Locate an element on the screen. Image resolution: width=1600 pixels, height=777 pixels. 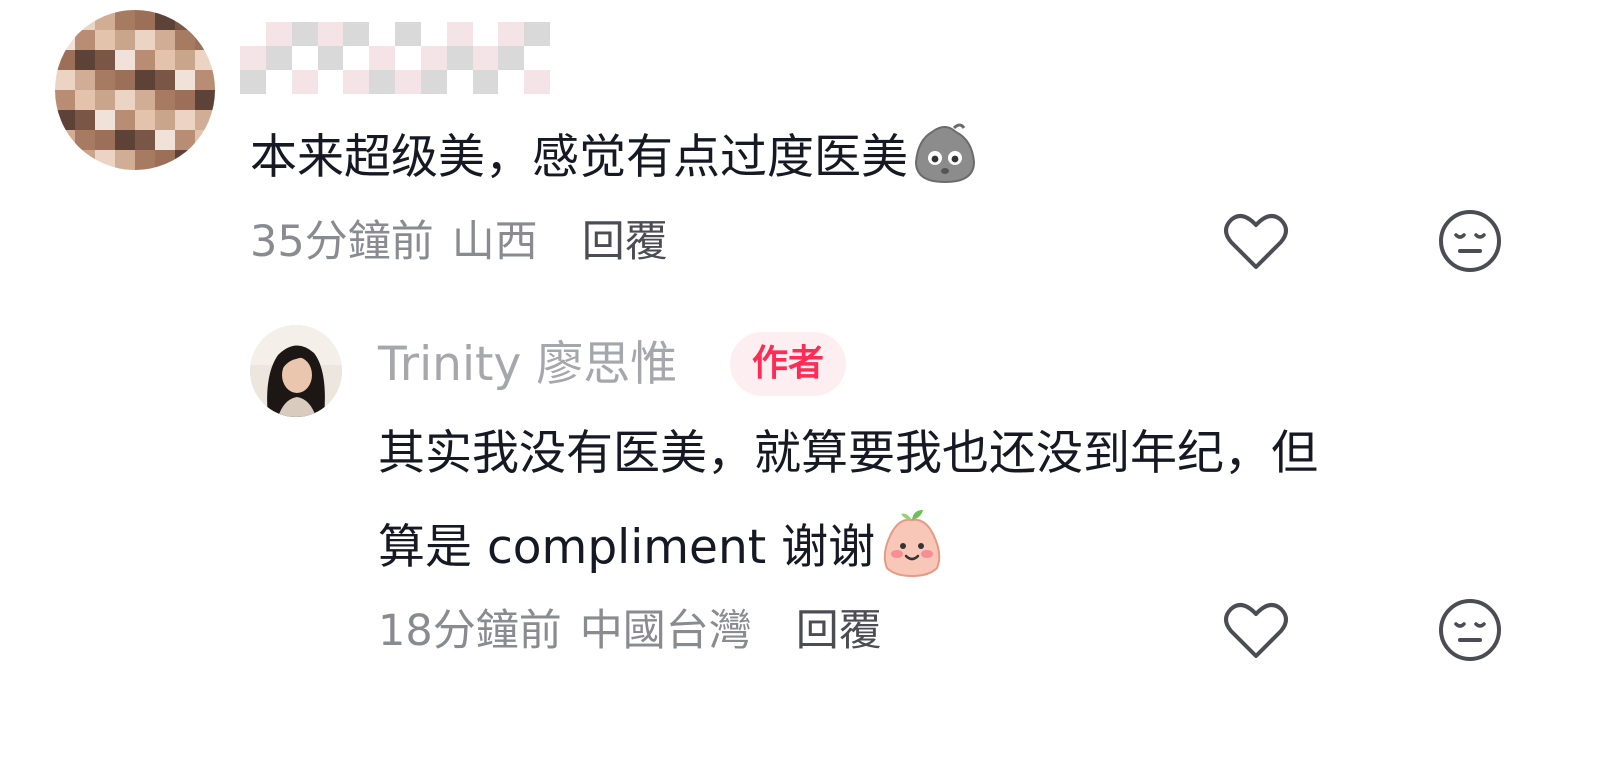
author-avatar is located at coordinates (296, 371).